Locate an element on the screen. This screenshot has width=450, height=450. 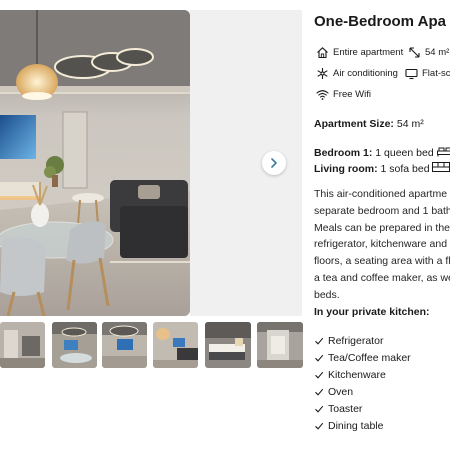
bed-info-living-room: Living room: 1 sofa bed is located at coordinates (382, 168).